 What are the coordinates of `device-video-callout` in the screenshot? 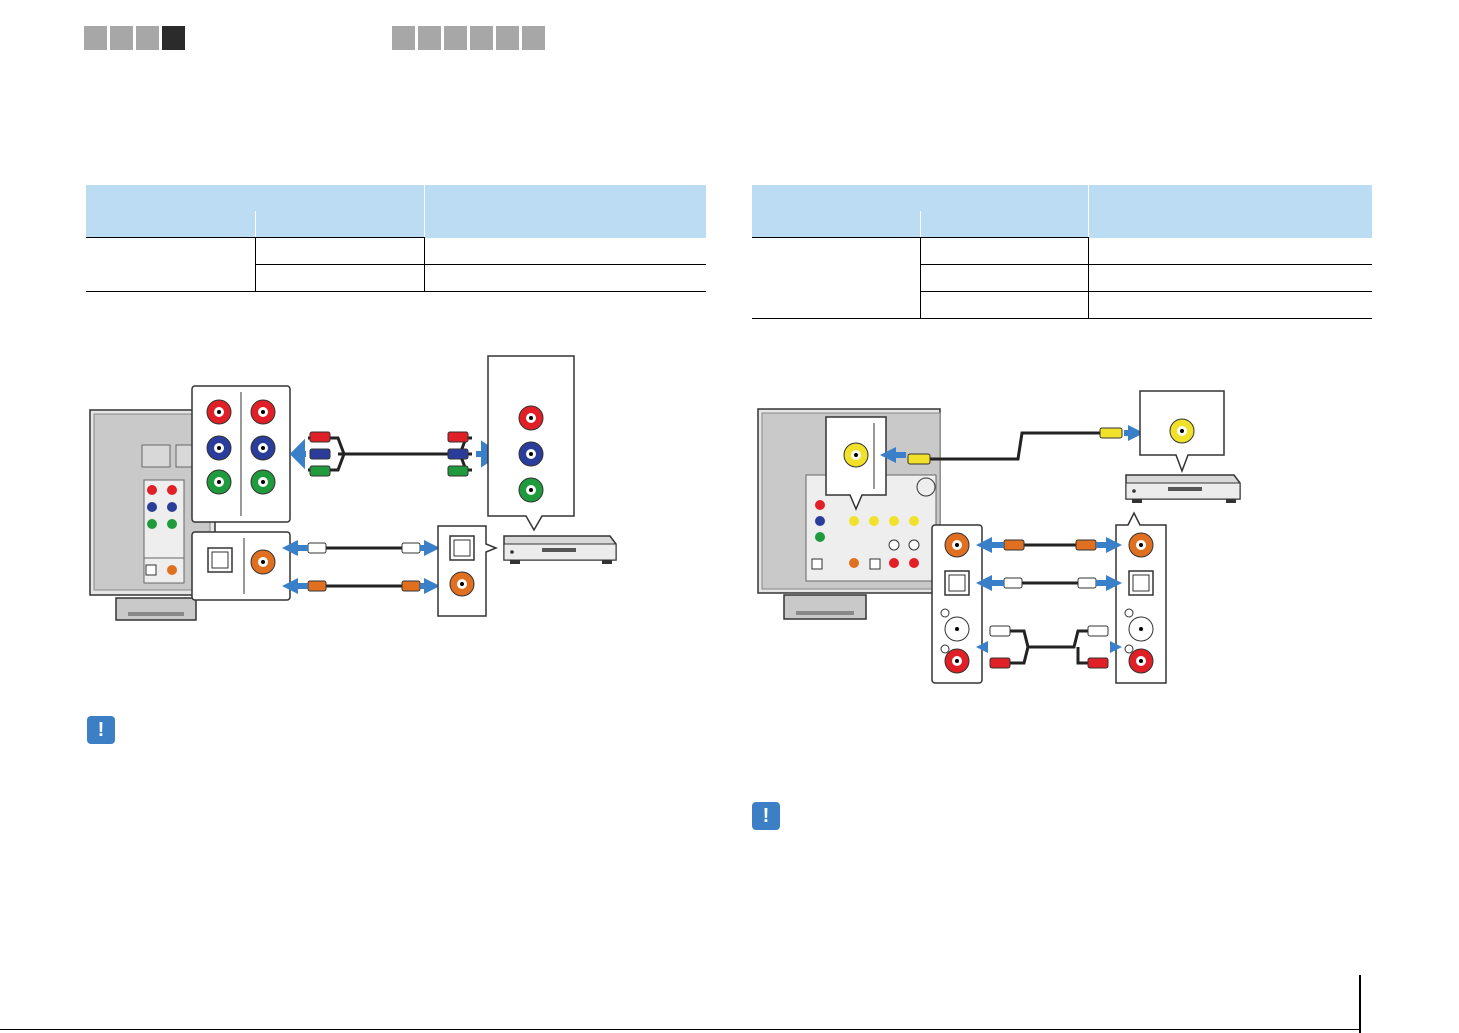 It's located at (1182, 432).